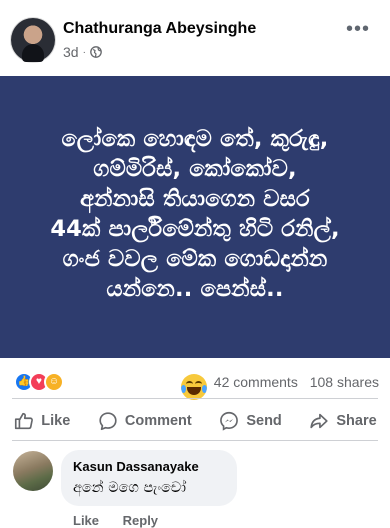 The height and width of the screenshot is (528, 390). What do you see at coordinates (39, 382) in the screenshot?
I see `reaction-summary: 👍 ♥ ☺` at bounding box center [39, 382].